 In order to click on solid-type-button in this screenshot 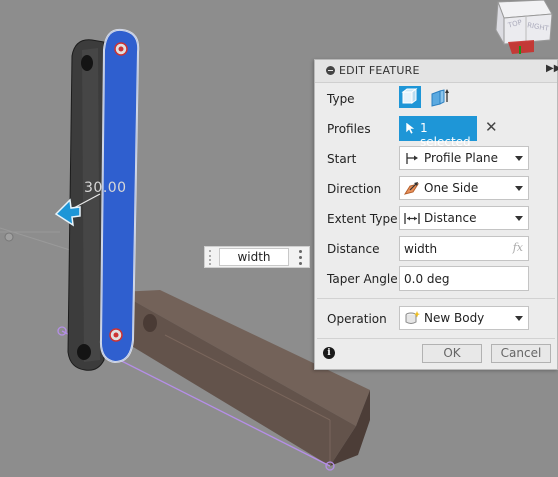, I will do `click(410, 97)`.